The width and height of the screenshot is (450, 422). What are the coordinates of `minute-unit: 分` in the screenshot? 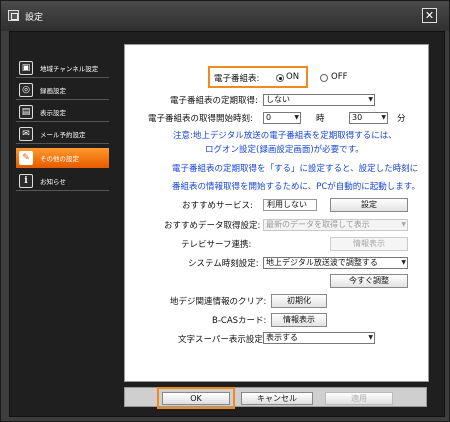 It's located at (401, 119).